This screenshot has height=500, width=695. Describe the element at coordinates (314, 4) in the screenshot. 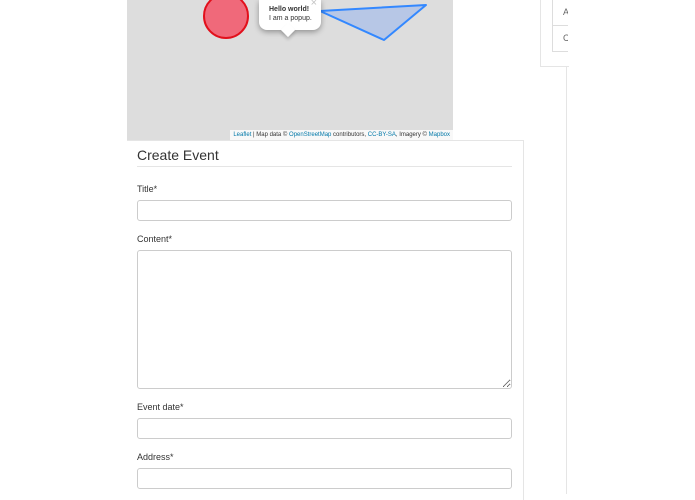

I see `popup-close-button: ×` at that location.